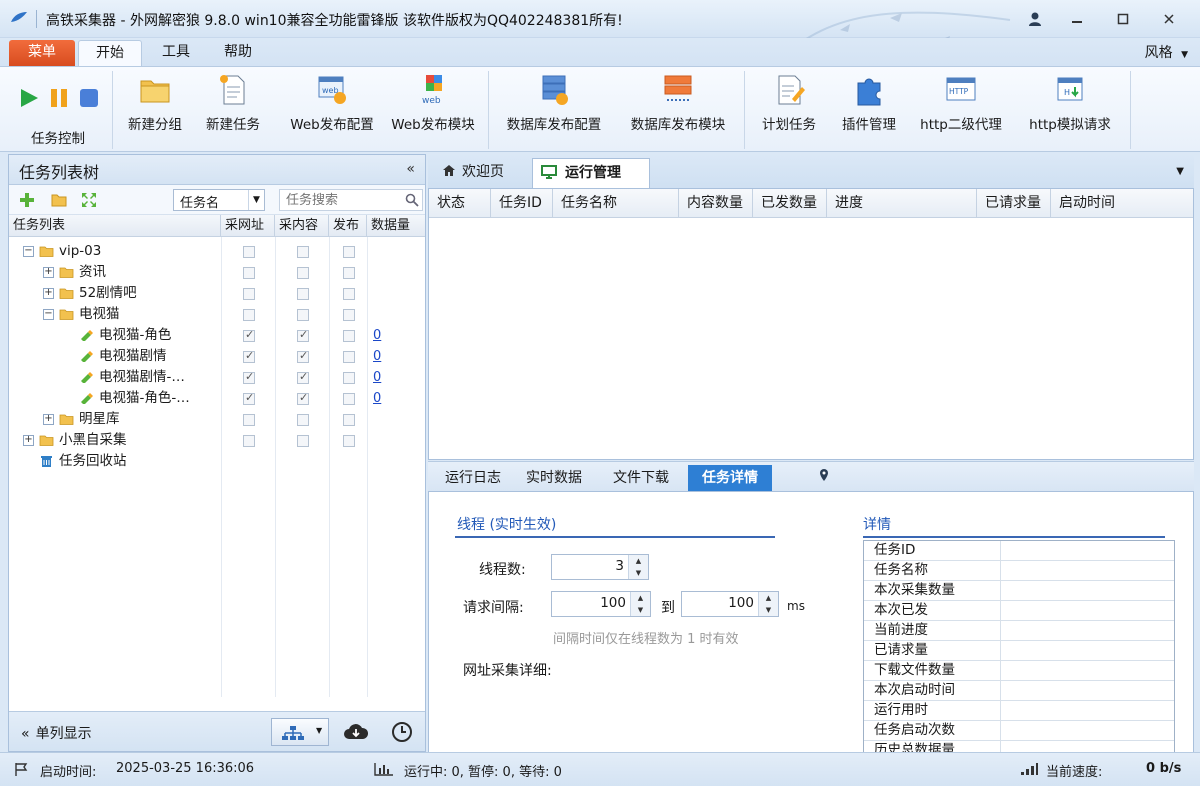 This screenshot has width=1200, height=786. What do you see at coordinates (1014, 203) in the screenshot?
I see `col-requested-count: 已请求量` at bounding box center [1014, 203].